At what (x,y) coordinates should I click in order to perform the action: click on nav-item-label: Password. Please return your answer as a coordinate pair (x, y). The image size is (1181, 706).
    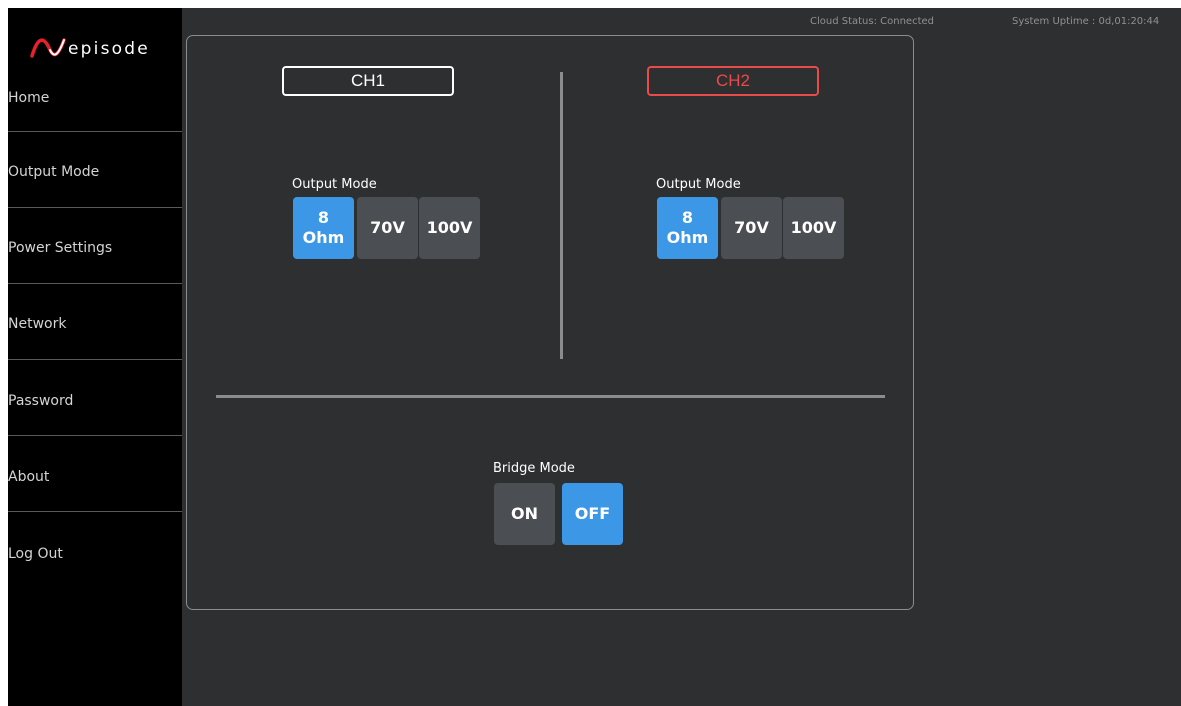
    Looking at the image, I should click on (41, 401).